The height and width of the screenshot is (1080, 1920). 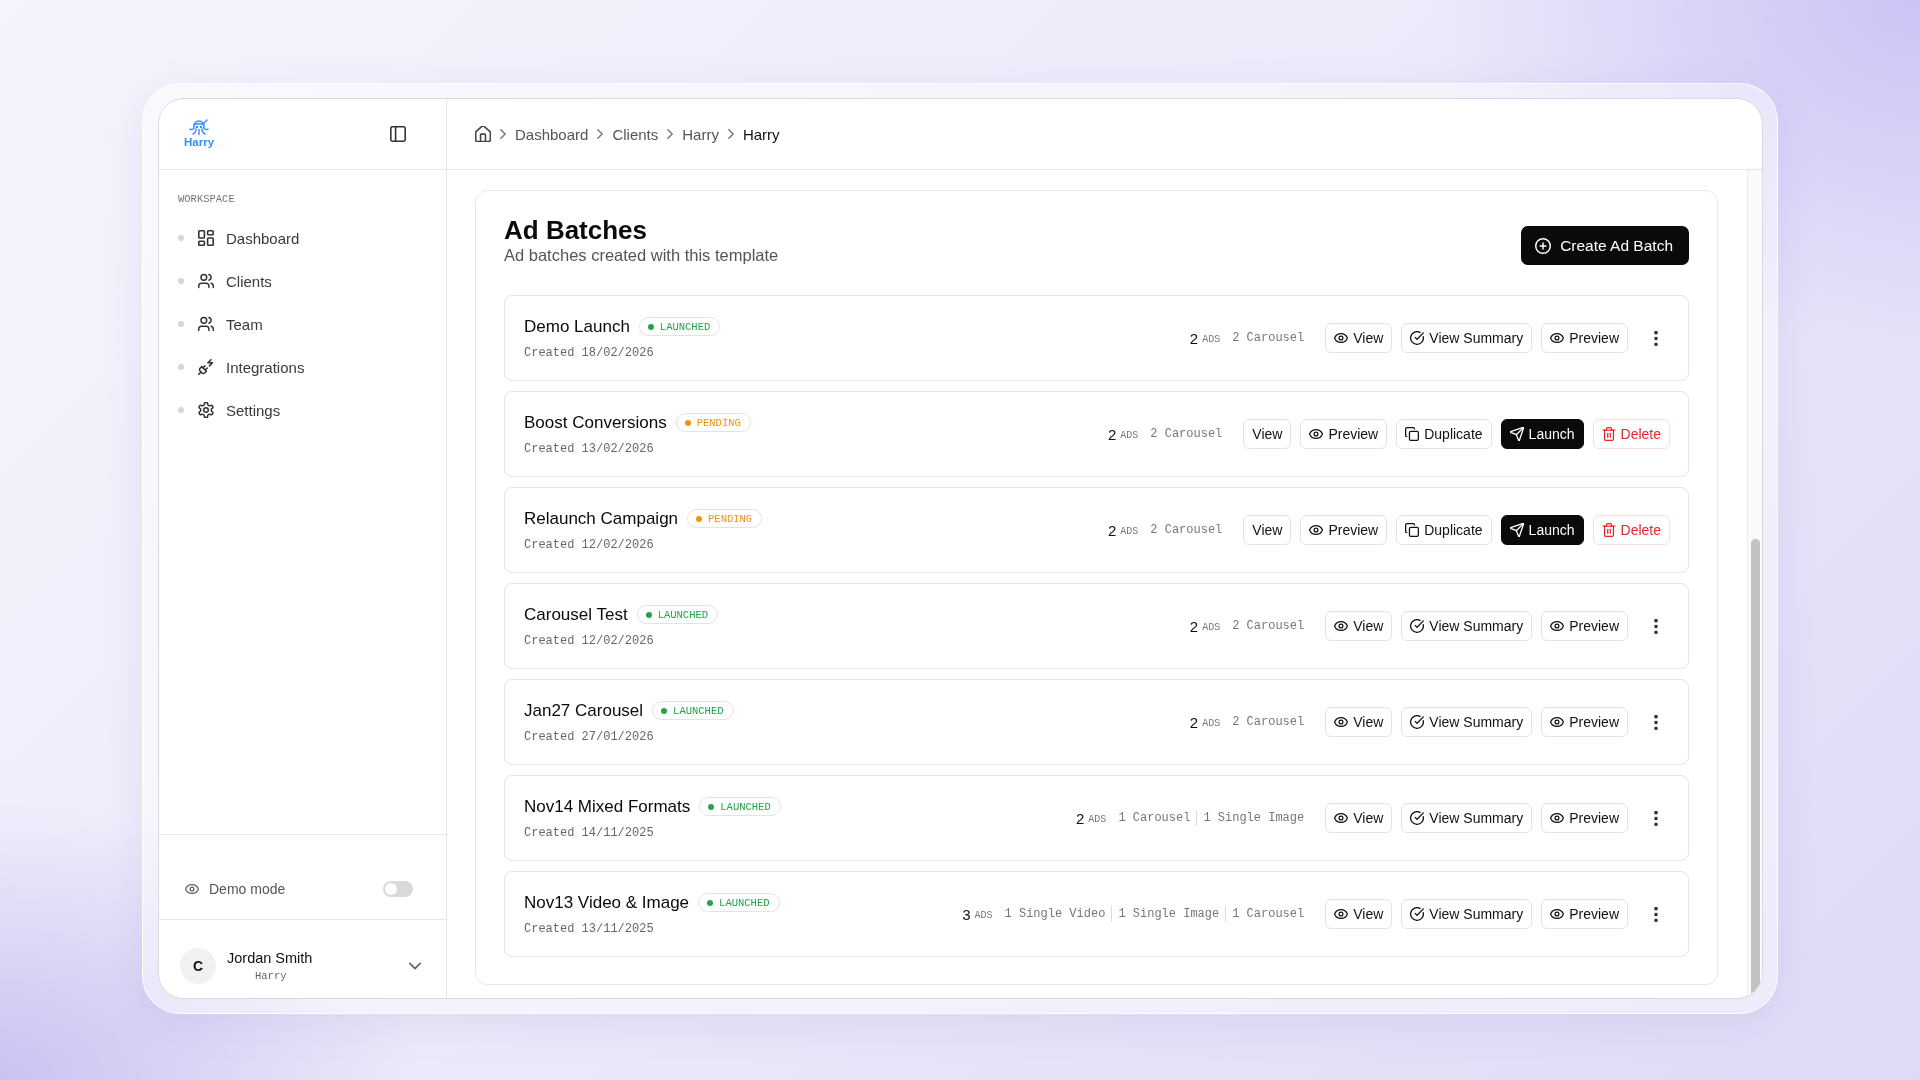 I want to click on user-workspace: Harry, so click(x=271, y=976).